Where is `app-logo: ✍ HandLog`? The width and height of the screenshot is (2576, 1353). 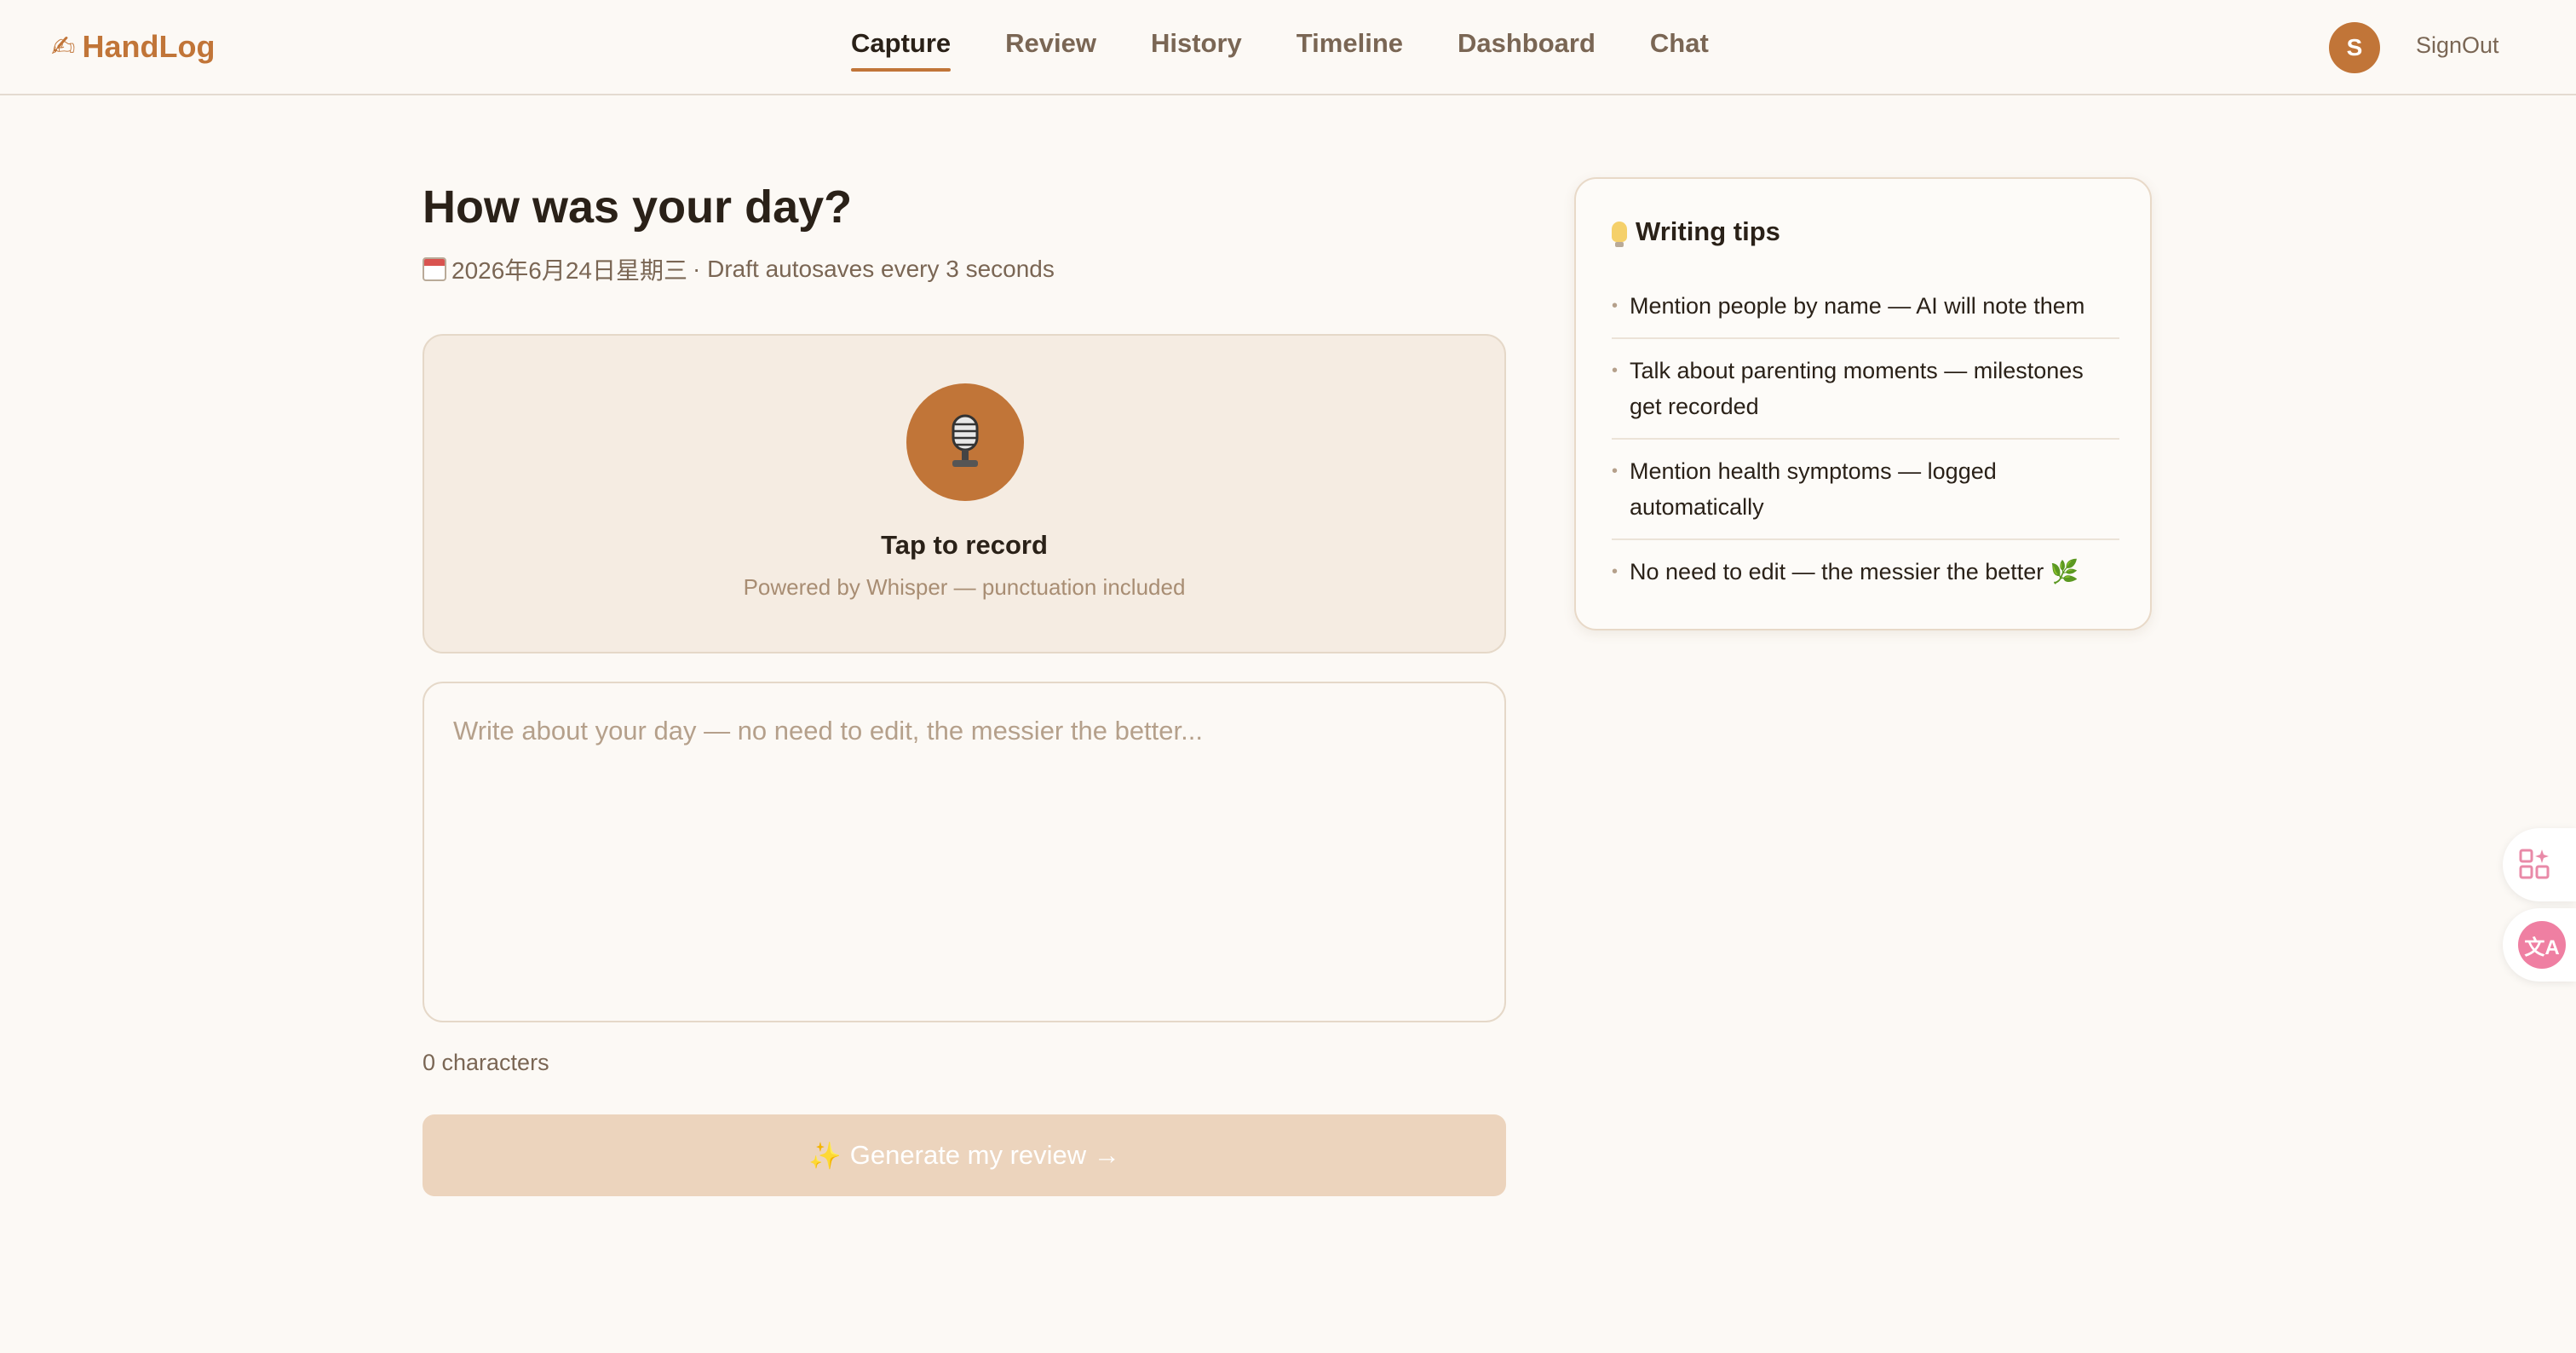 app-logo: ✍ HandLog is located at coordinates (133, 47).